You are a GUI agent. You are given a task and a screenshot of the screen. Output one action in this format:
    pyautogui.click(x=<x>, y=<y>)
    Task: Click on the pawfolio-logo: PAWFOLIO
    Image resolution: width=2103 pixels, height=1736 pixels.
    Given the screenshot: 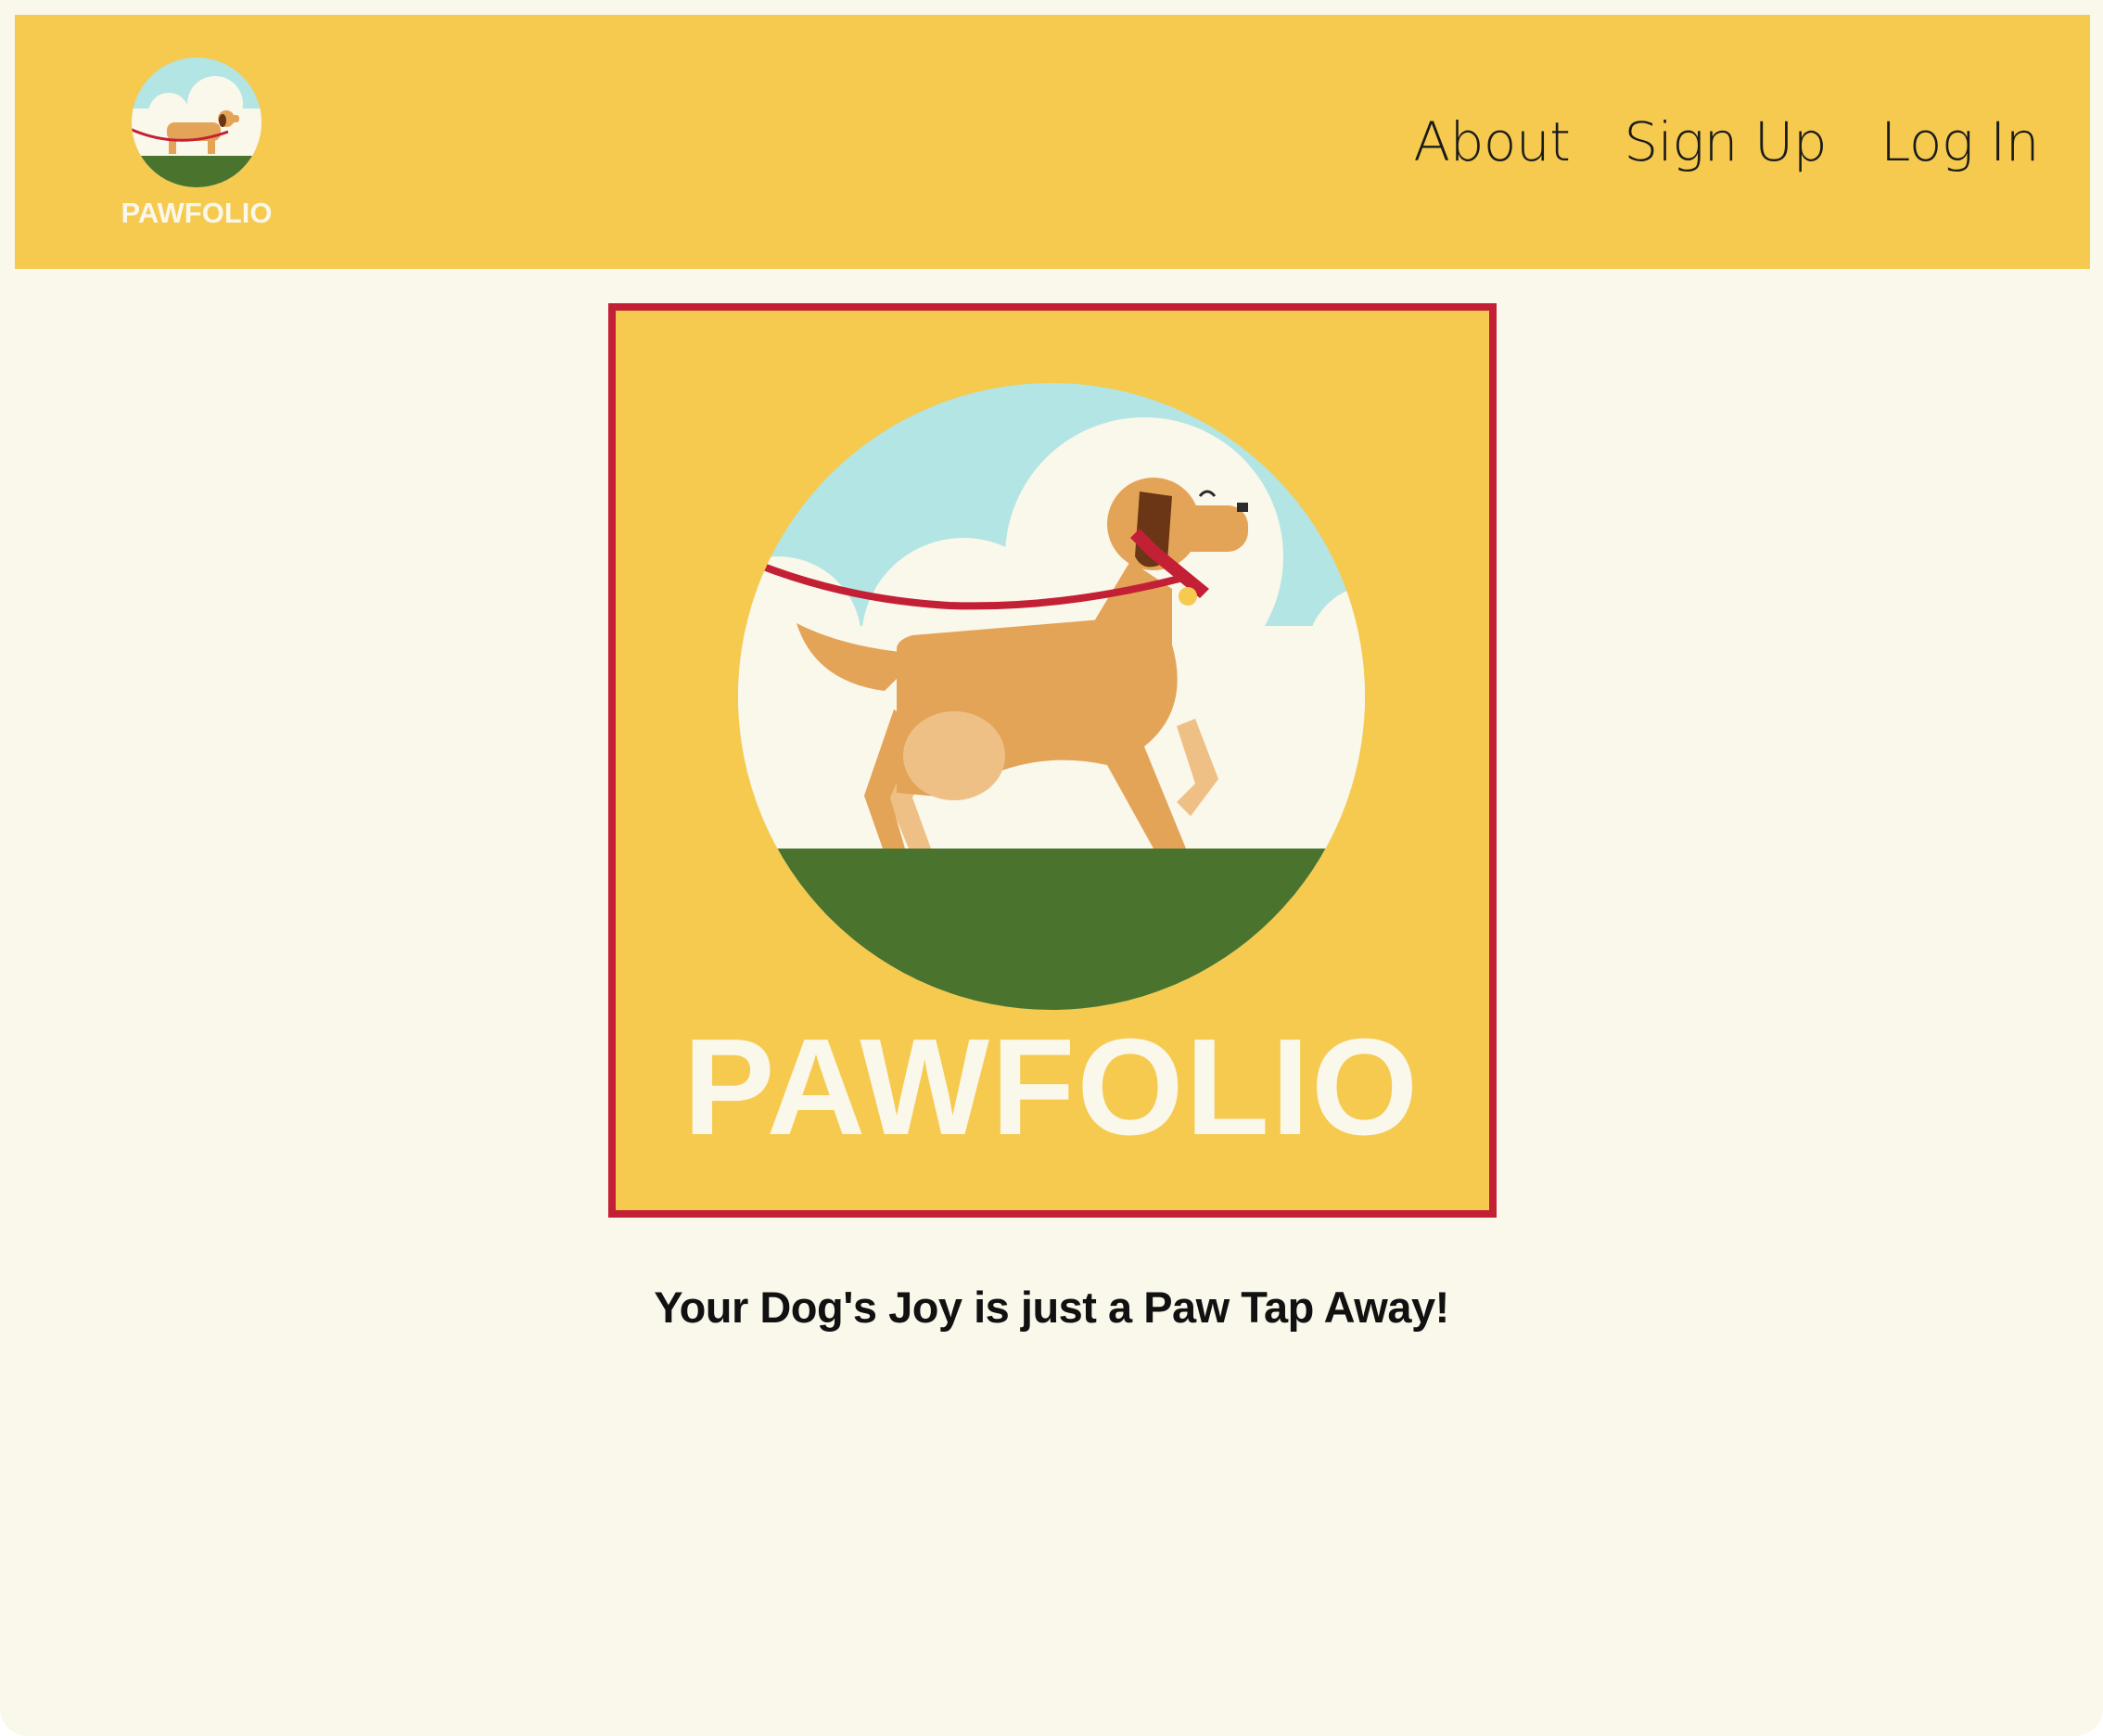 What is the action you would take?
    pyautogui.click(x=196, y=150)
    